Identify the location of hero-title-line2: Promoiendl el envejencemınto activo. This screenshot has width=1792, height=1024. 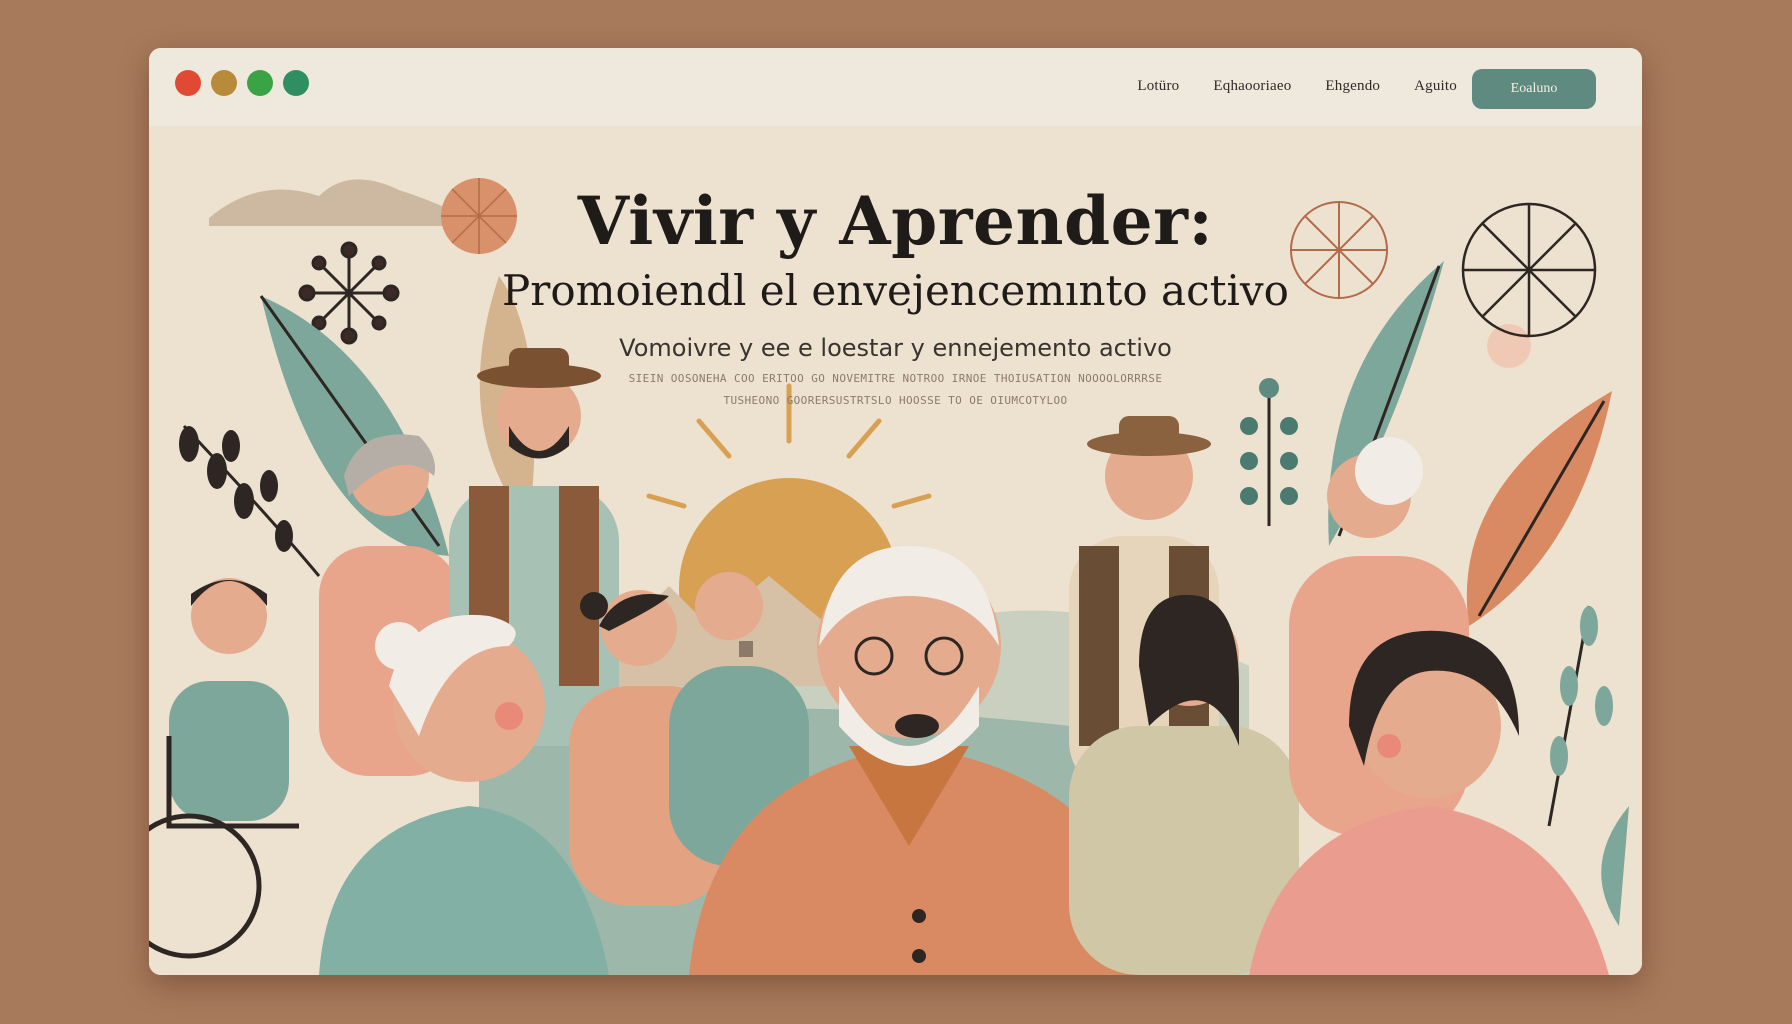
(895, 290).